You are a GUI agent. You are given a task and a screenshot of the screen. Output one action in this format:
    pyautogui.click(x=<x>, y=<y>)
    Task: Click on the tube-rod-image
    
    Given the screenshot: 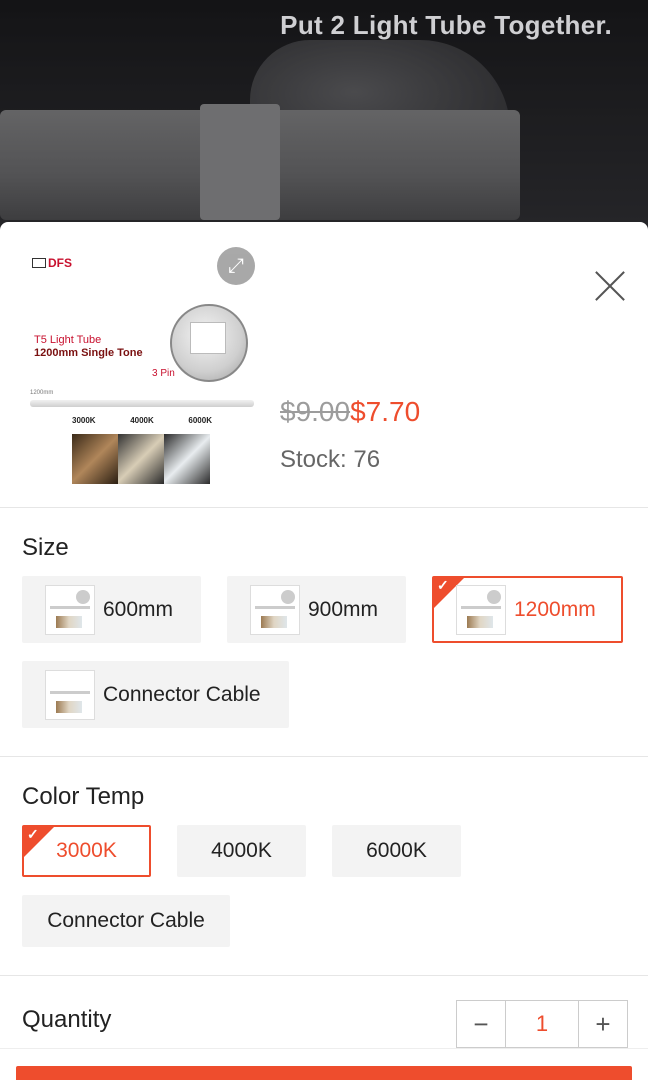 What is the action you would take?
    pyautogui.click(x=142, y=403)
    